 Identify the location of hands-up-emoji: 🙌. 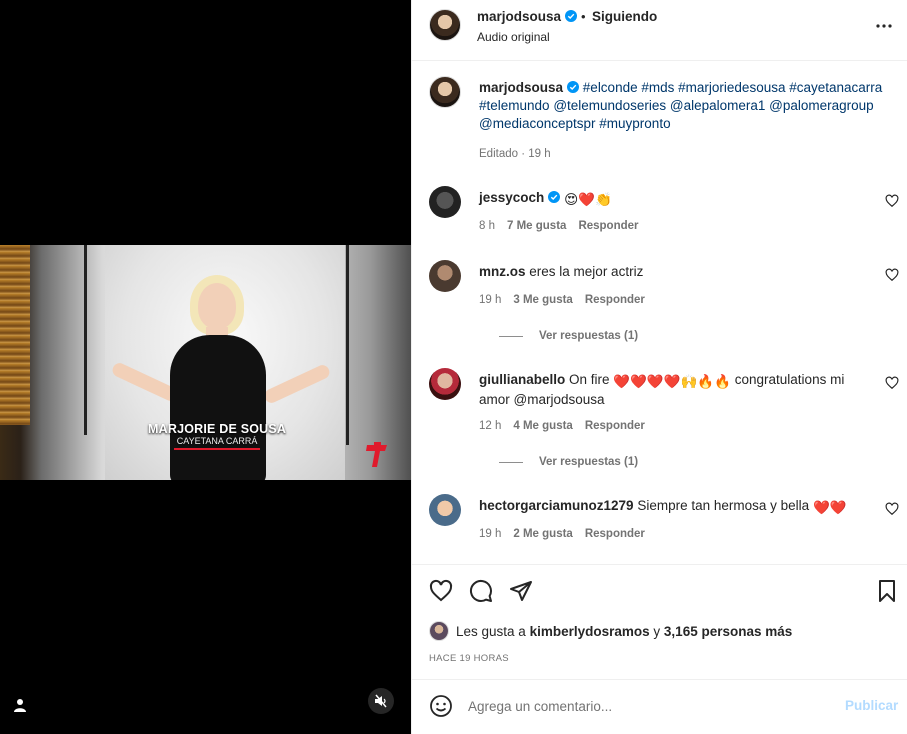
(689, 381).